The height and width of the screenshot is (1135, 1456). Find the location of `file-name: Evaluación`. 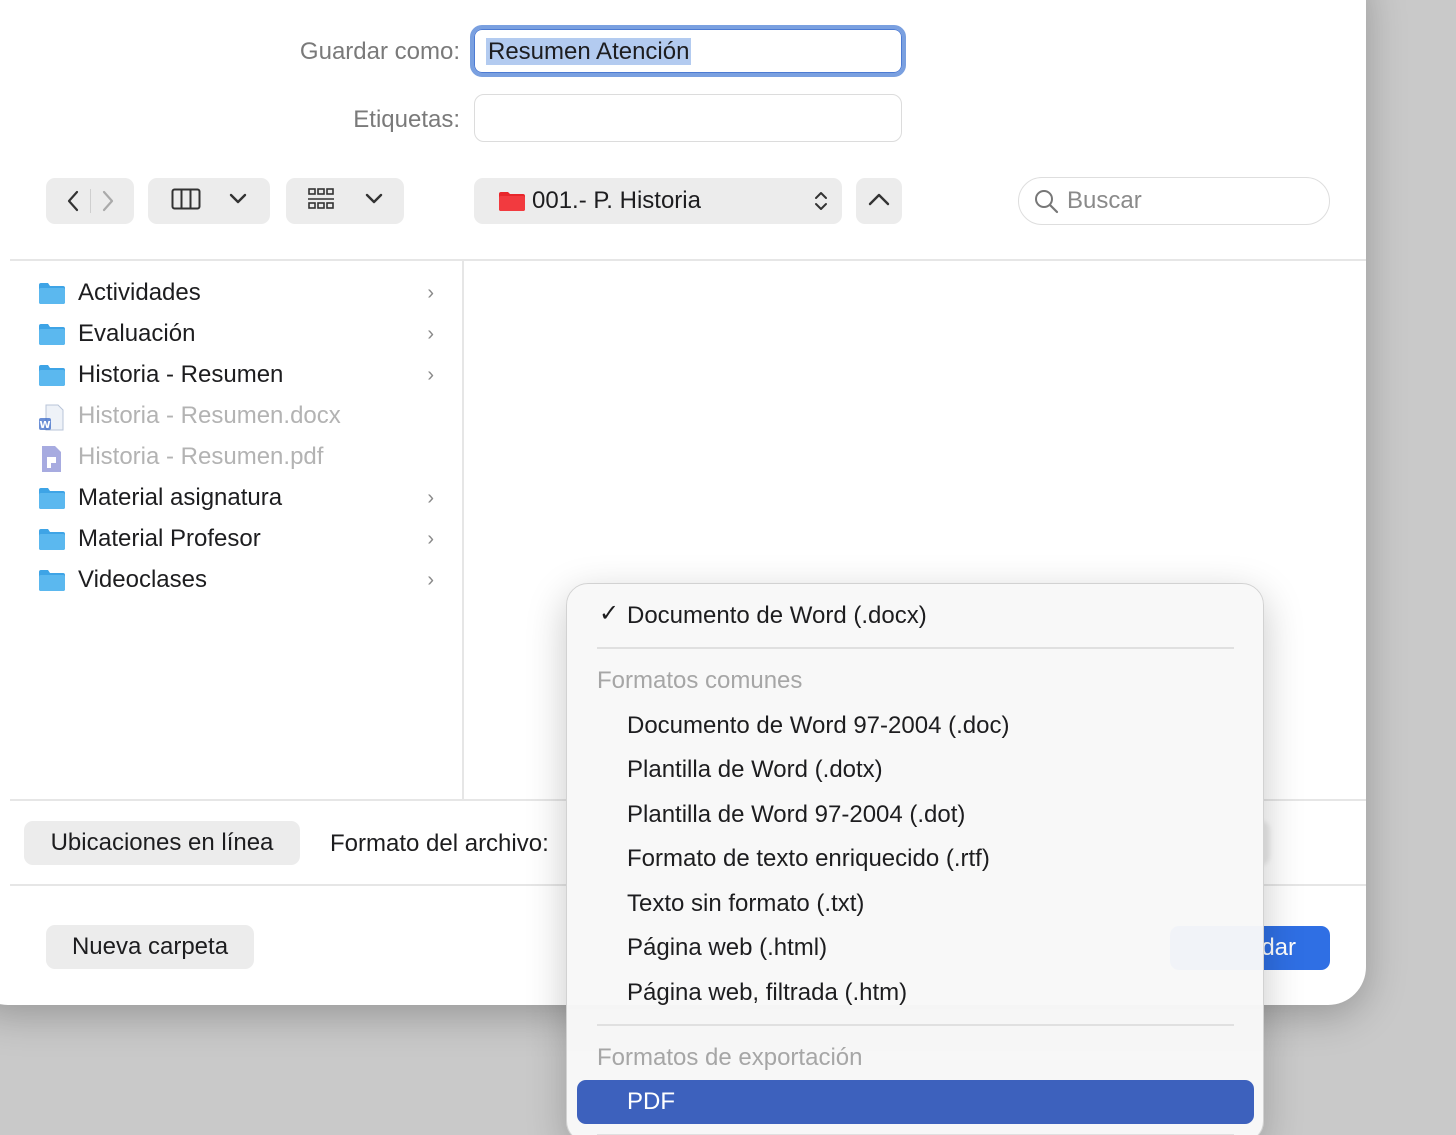

file-name: Evaluación is located at coordinates (137, 333).